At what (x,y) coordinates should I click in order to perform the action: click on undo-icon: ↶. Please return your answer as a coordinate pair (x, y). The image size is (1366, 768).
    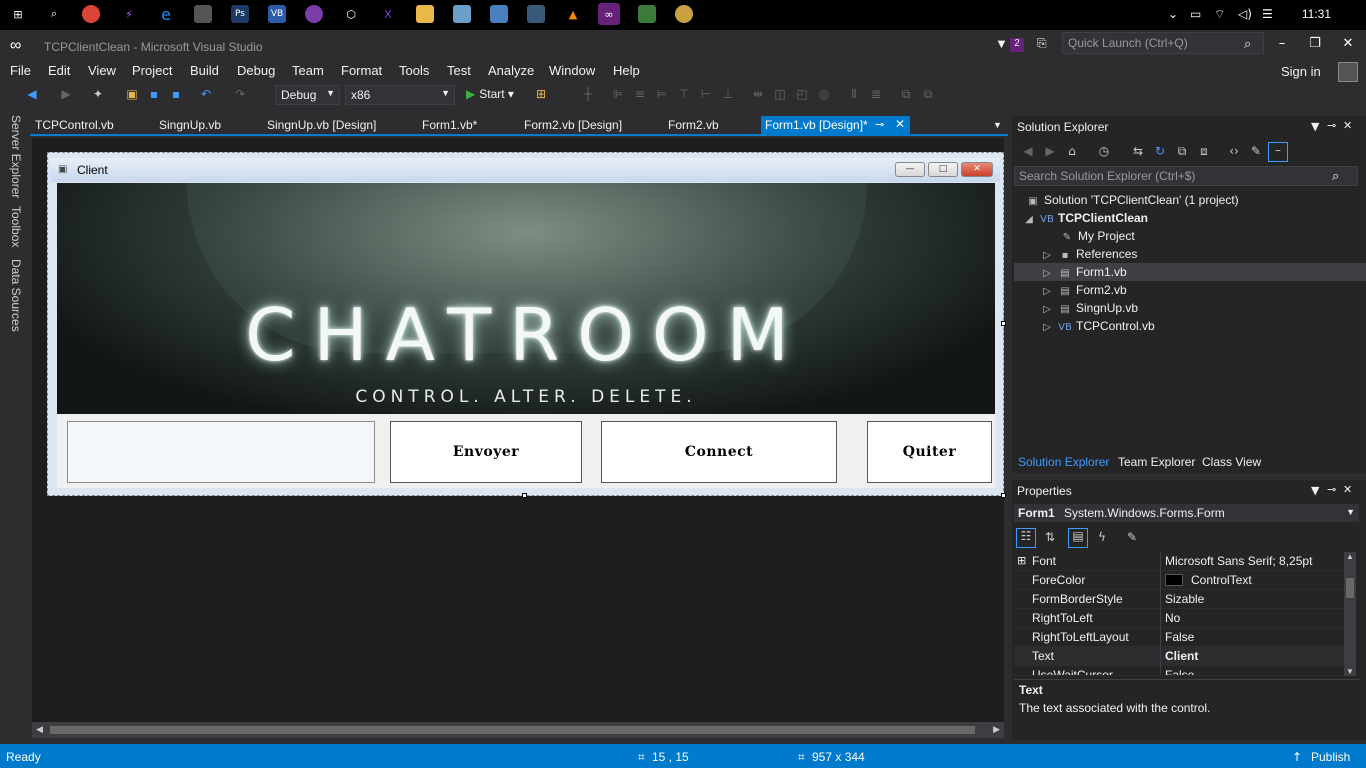
    Looking at the image, I should click on (206, 95).